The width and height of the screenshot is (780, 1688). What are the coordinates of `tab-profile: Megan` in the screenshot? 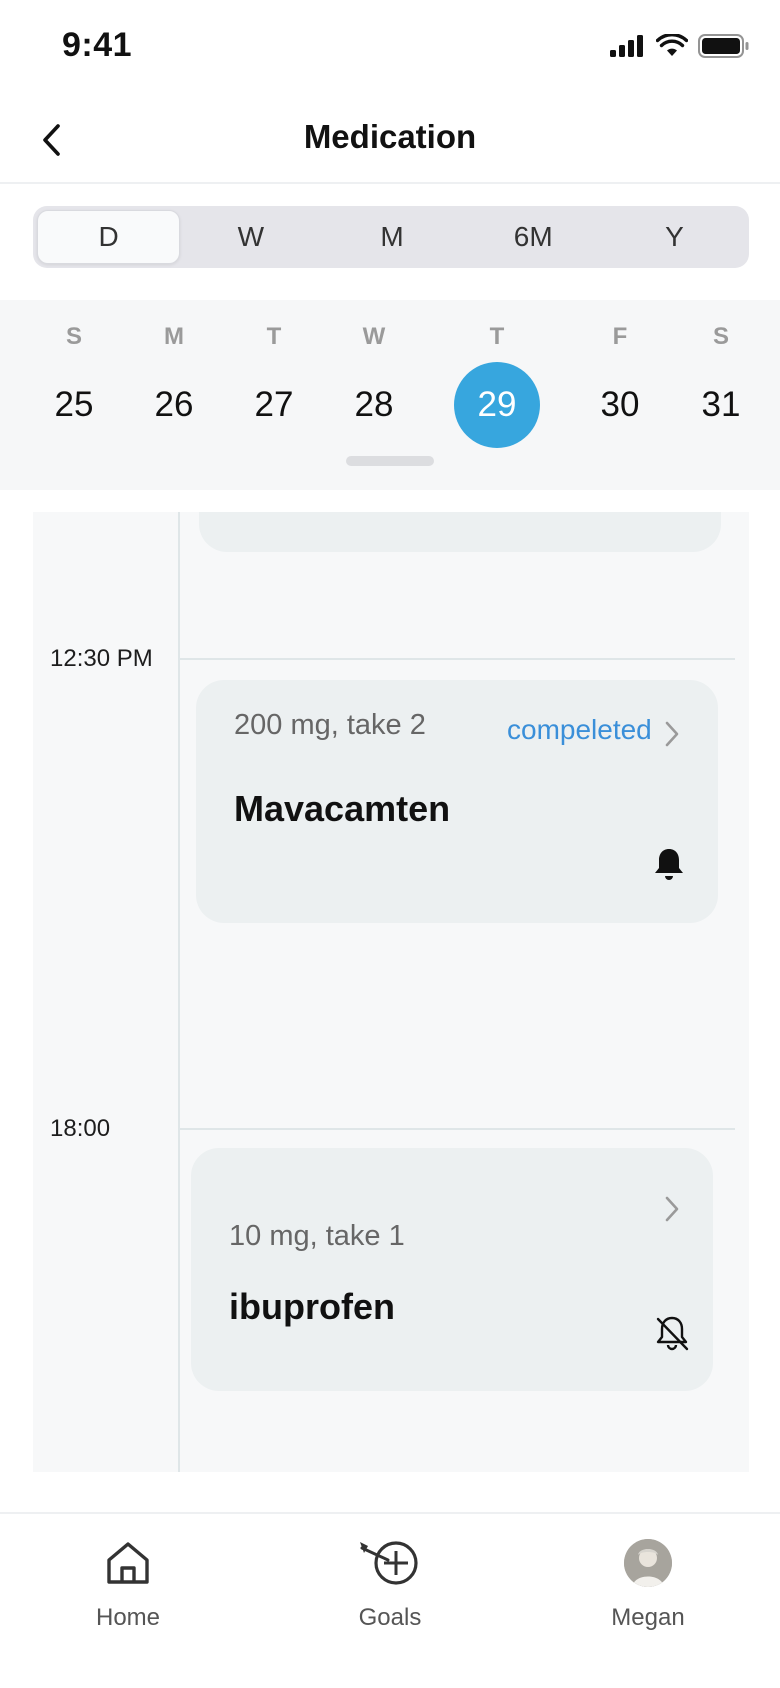 It's located at (648, 1583).